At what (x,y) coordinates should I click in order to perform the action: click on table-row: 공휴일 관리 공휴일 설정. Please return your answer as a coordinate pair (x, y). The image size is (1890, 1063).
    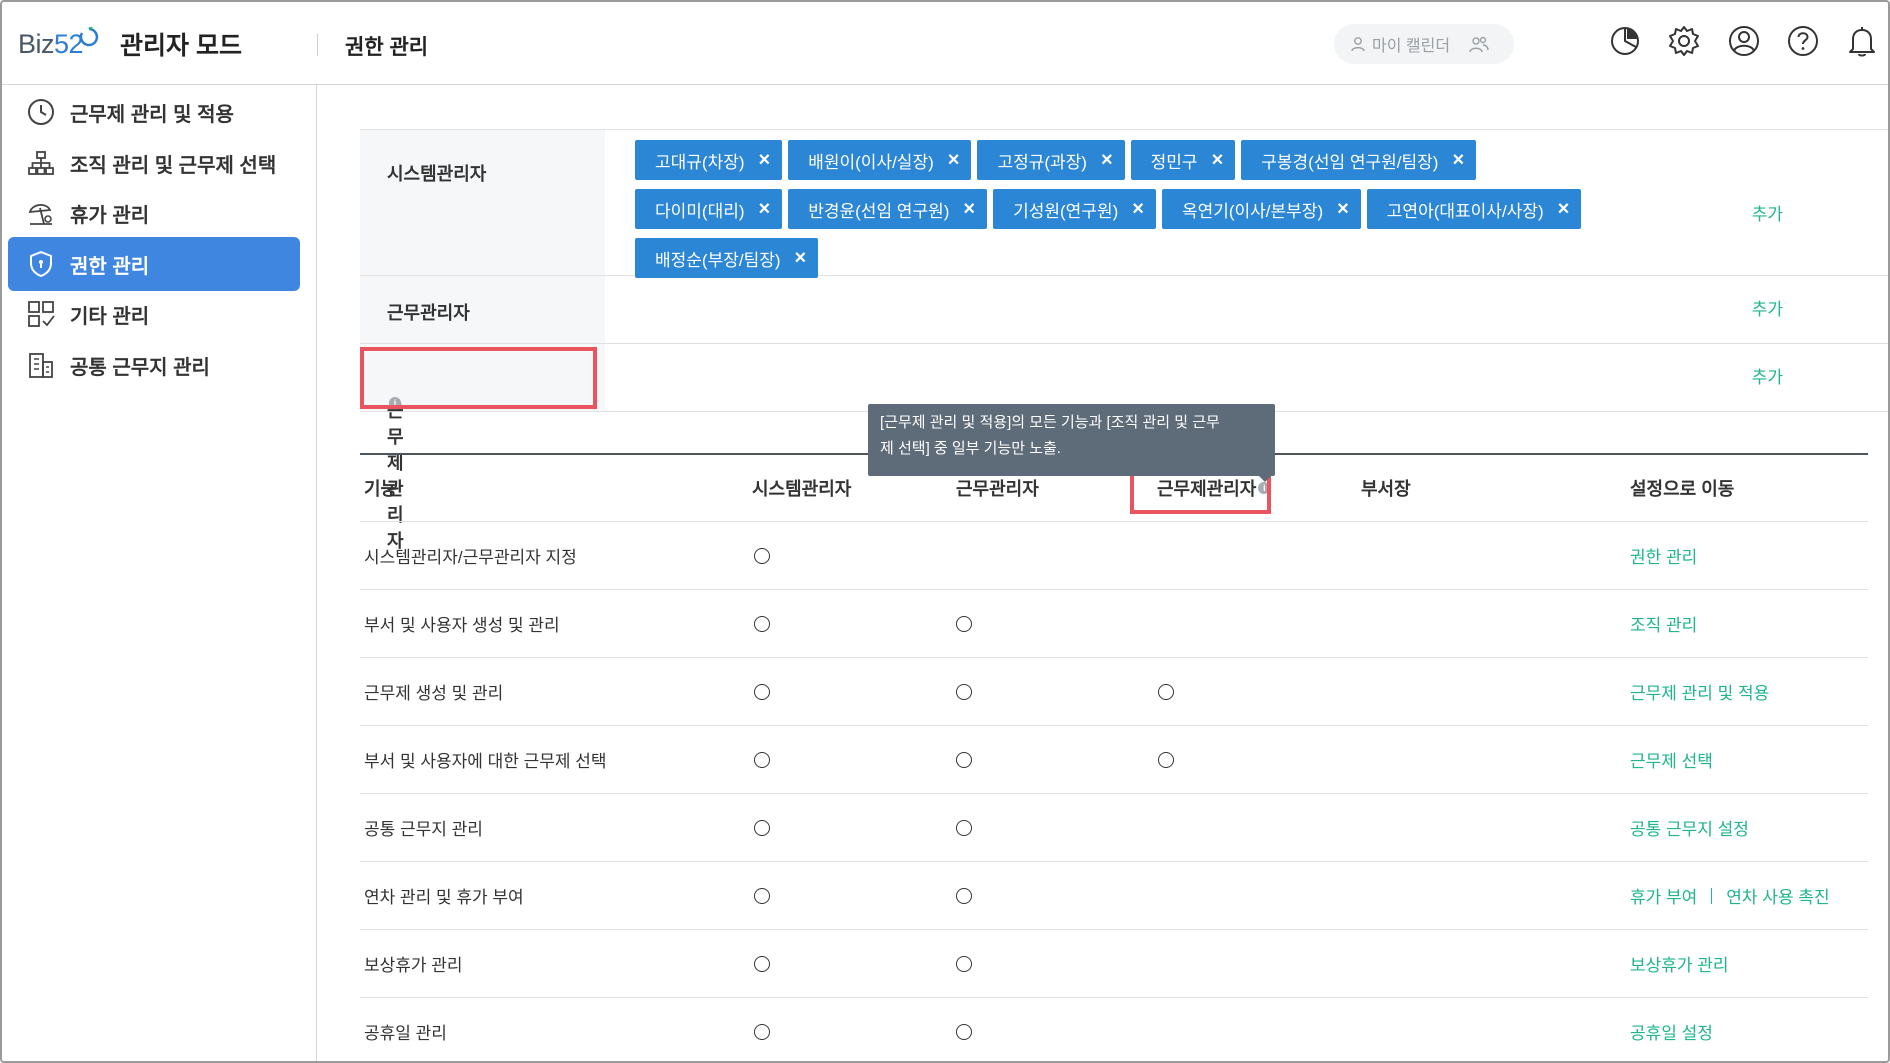
    Looking at the image, I should click on (1114, 1029).